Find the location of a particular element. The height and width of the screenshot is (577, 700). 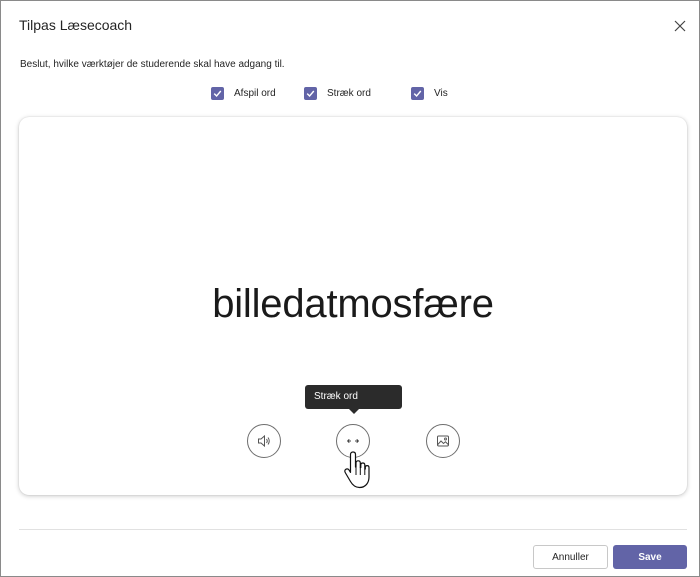

option-play-word: Afspil ord is located at coordinates (243, 93).